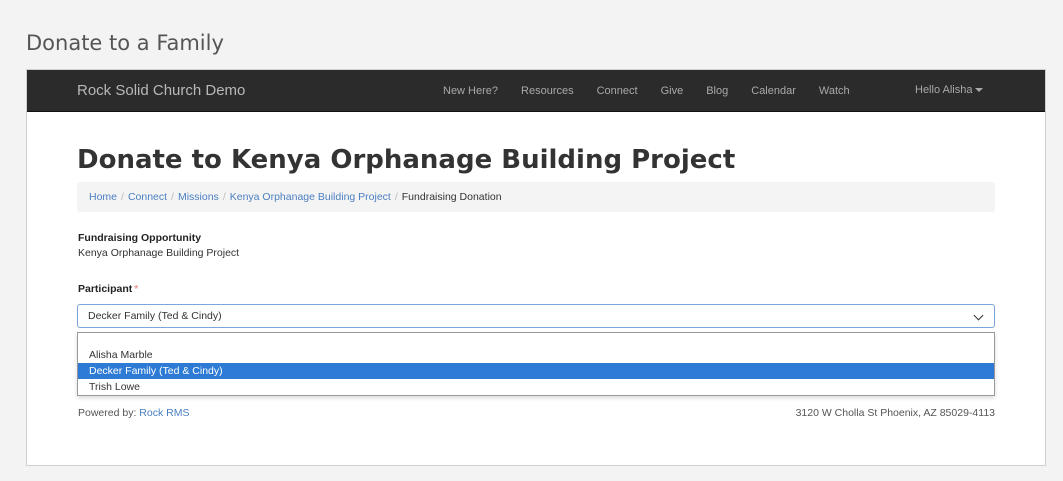 Image resolution: width=1063 pixels, height=481 pixels. I want to click on fundraising-value: Kenya Orphanage Building Project, so click(159, 253).